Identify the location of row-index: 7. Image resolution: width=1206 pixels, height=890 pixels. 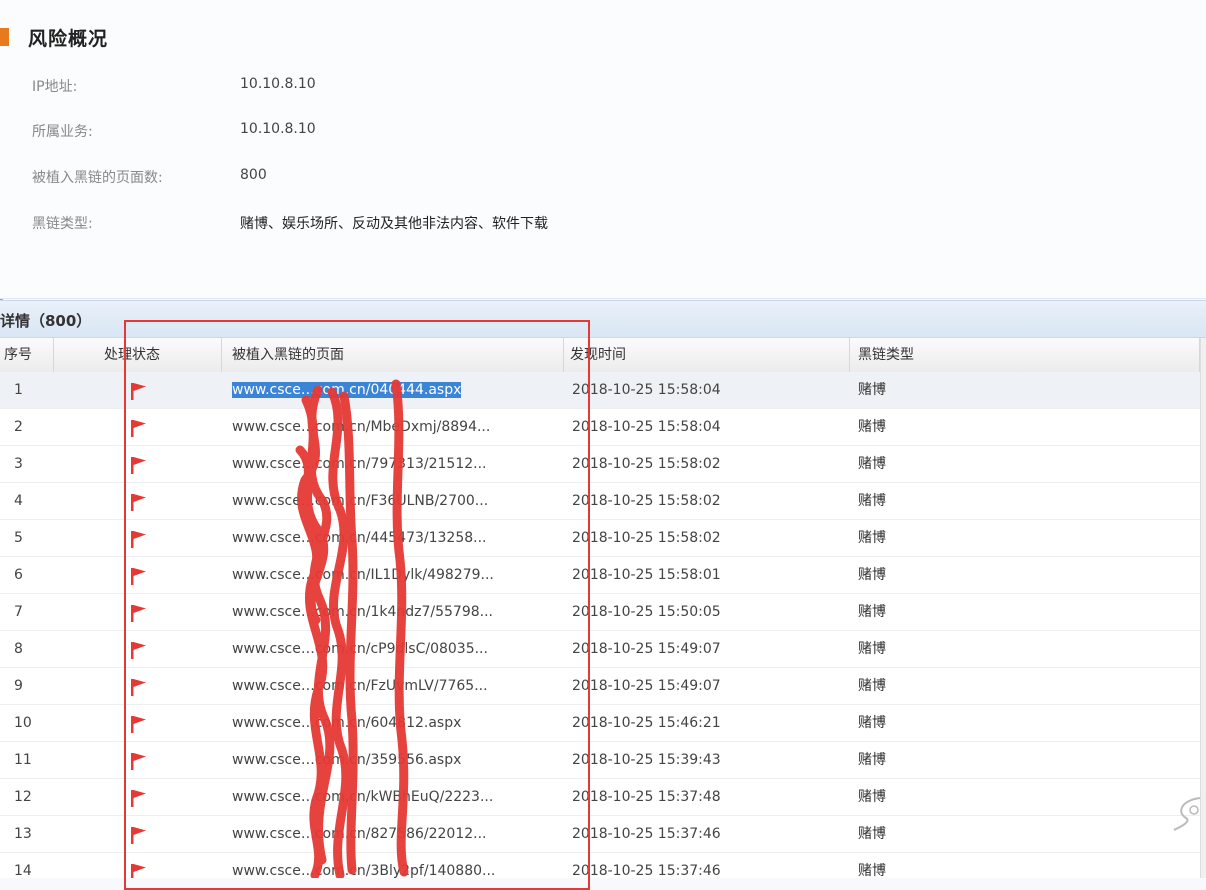
(18, 612).